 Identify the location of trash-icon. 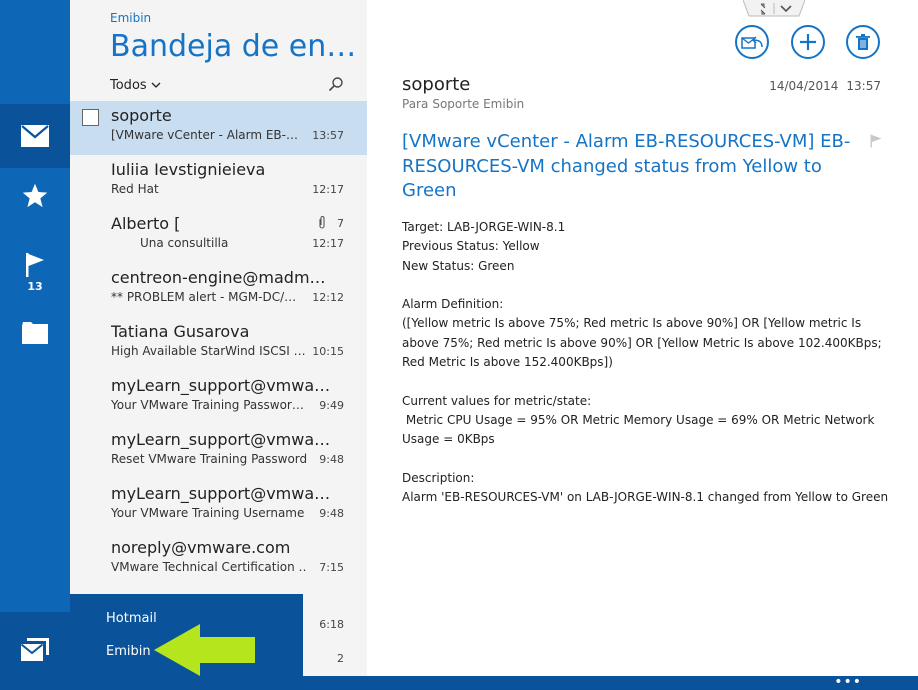
(863, 42).